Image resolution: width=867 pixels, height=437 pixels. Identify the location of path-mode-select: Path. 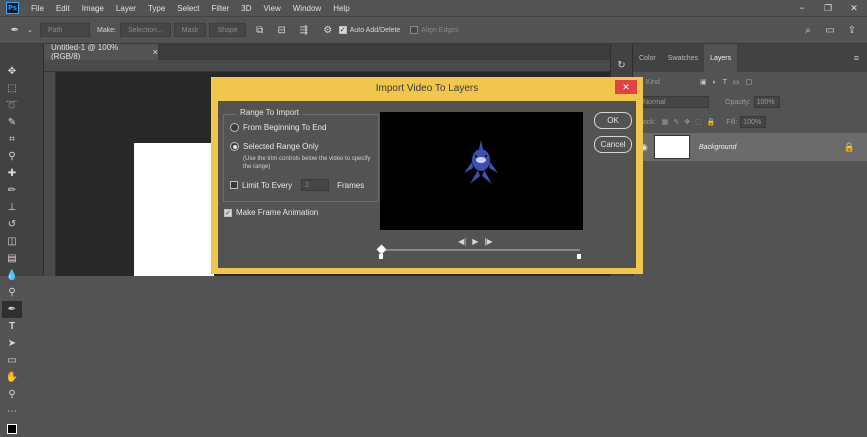
(65, 30).